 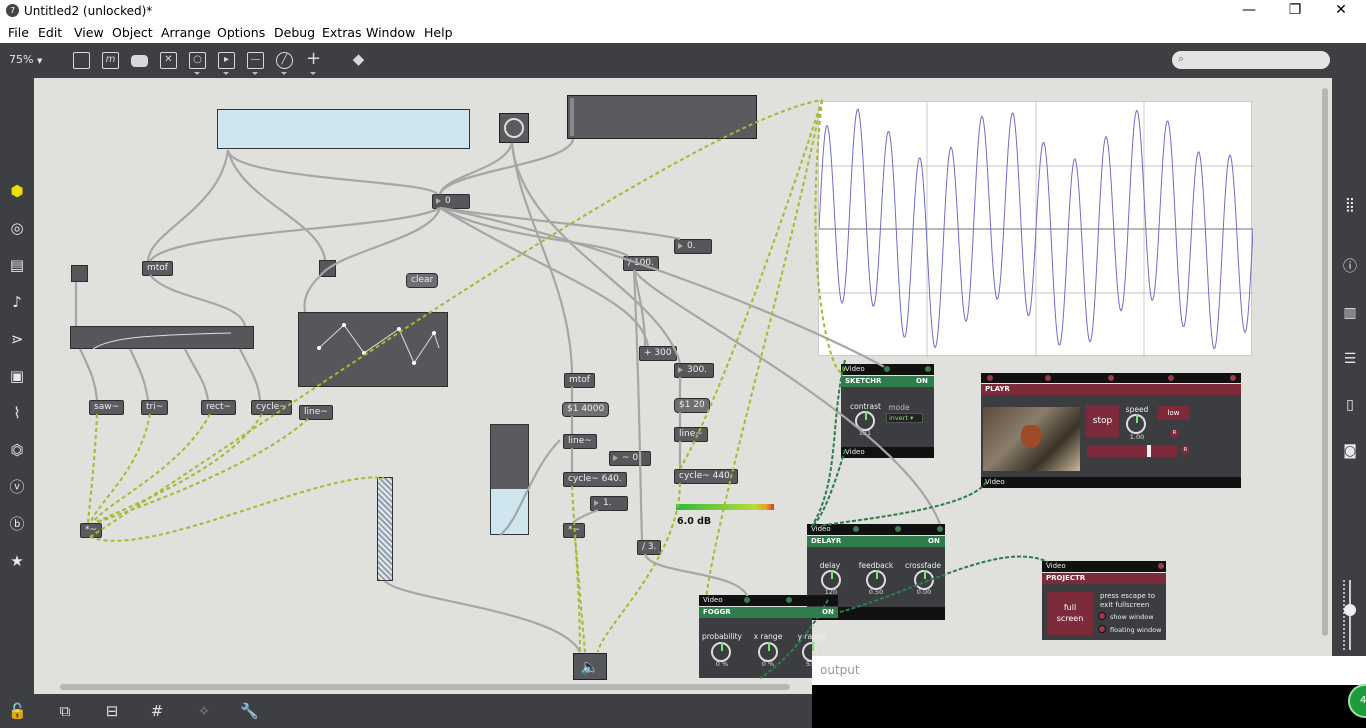 What do you see at coordinates (81, 60) in the screenshot?
I see `presentation-icon` at bounding box center [81, 60].